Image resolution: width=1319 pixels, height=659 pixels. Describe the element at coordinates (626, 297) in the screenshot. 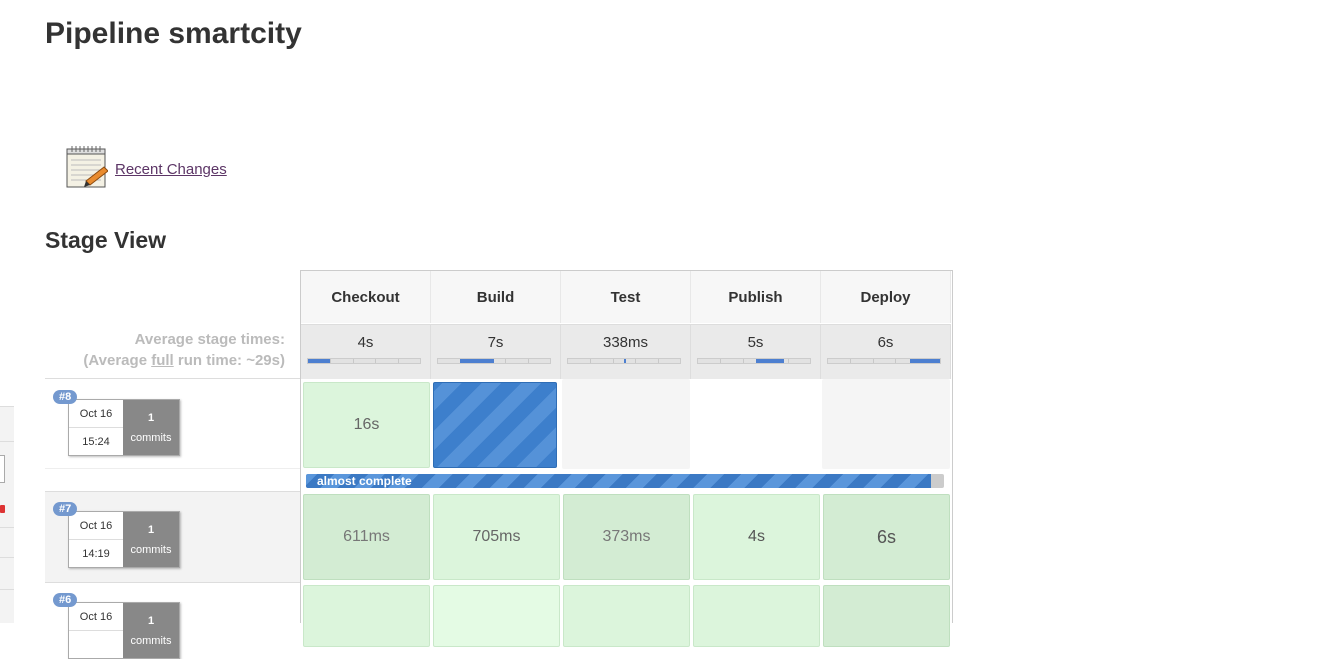

I see `stage-header: Test` at that location.